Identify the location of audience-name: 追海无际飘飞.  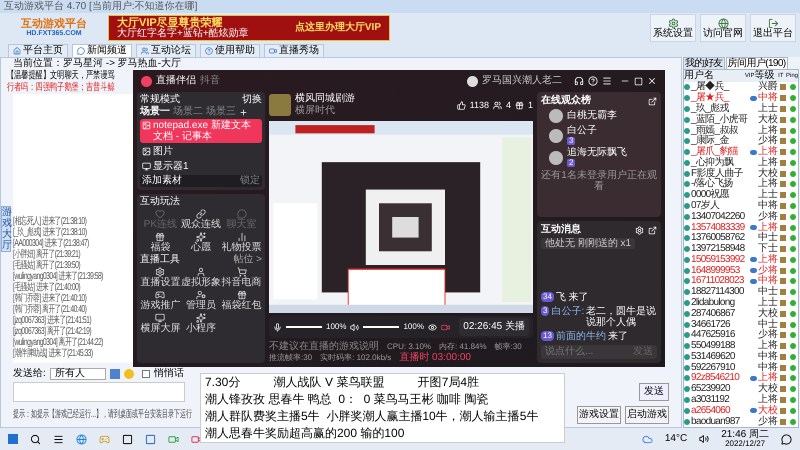
(597, 153).